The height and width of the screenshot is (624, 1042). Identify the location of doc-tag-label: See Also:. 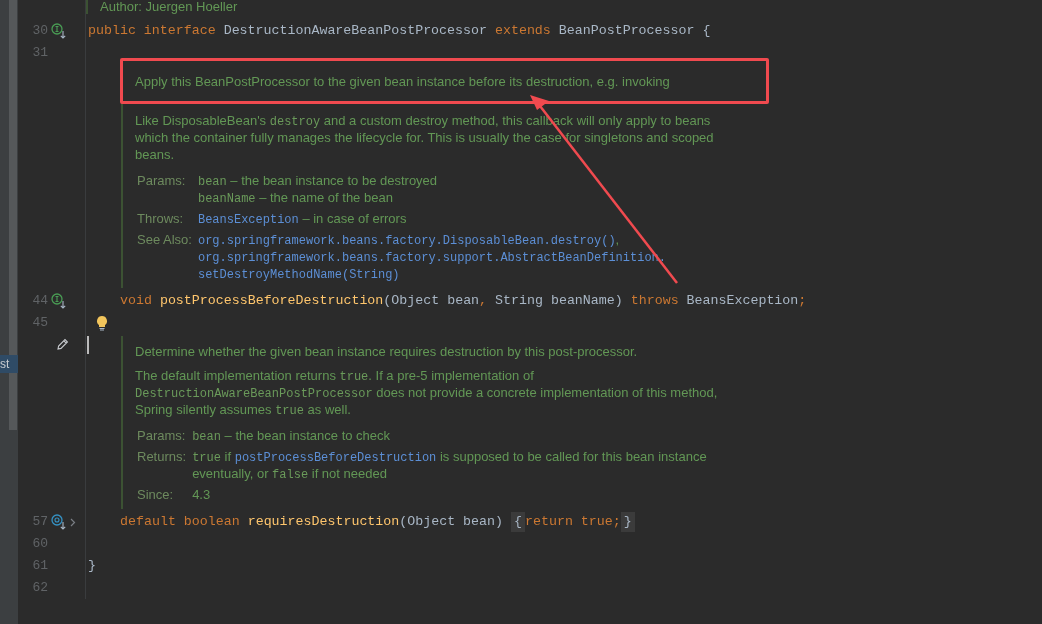
(164, 240).